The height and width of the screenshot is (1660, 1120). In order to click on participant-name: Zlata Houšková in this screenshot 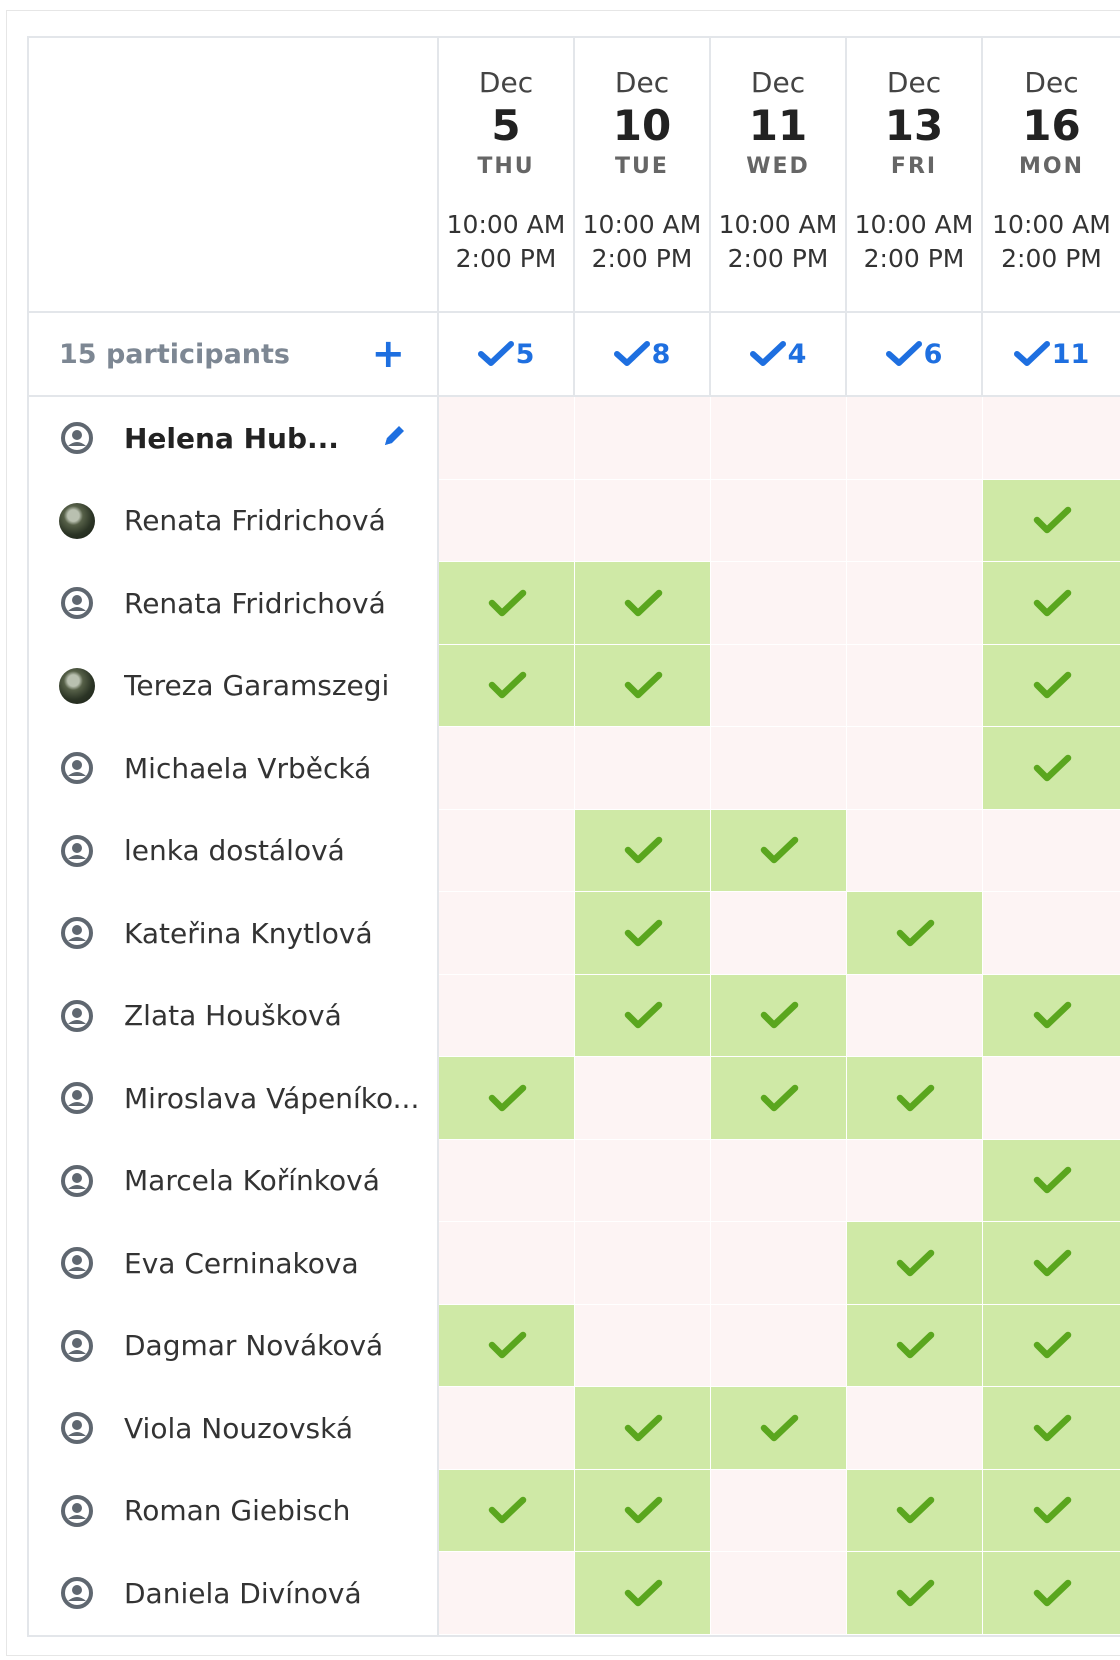, I will do `click(233, 1016)`.